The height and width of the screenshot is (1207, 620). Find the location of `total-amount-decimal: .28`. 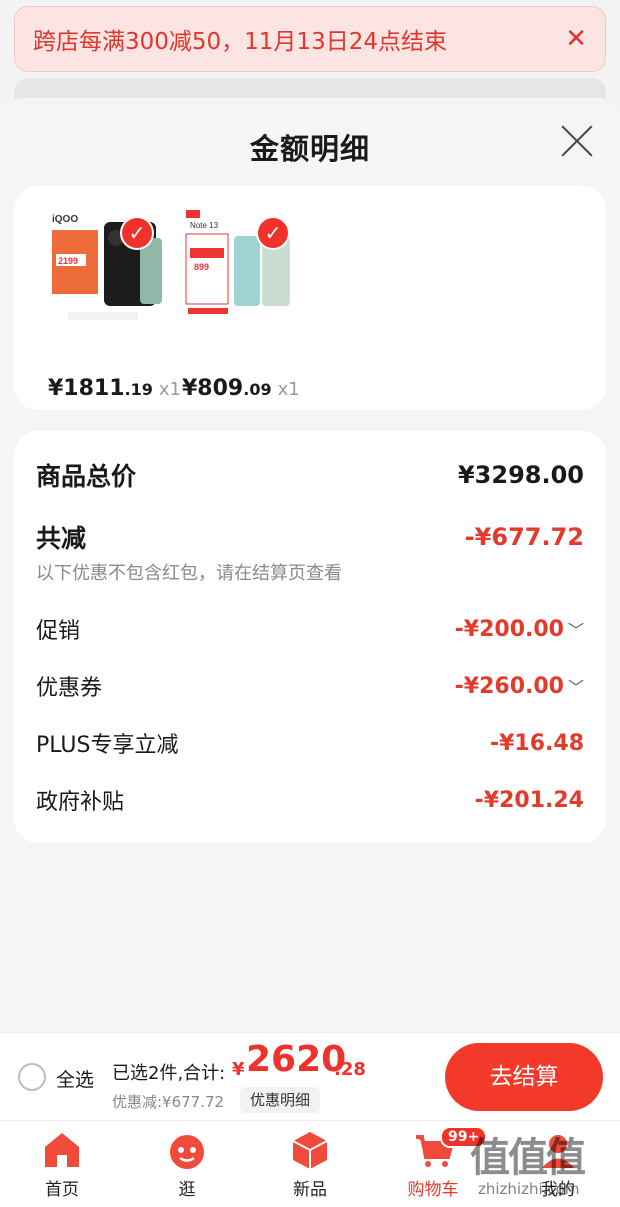

total-amount-decimal: .28 is located at coordinates (350, 1069).